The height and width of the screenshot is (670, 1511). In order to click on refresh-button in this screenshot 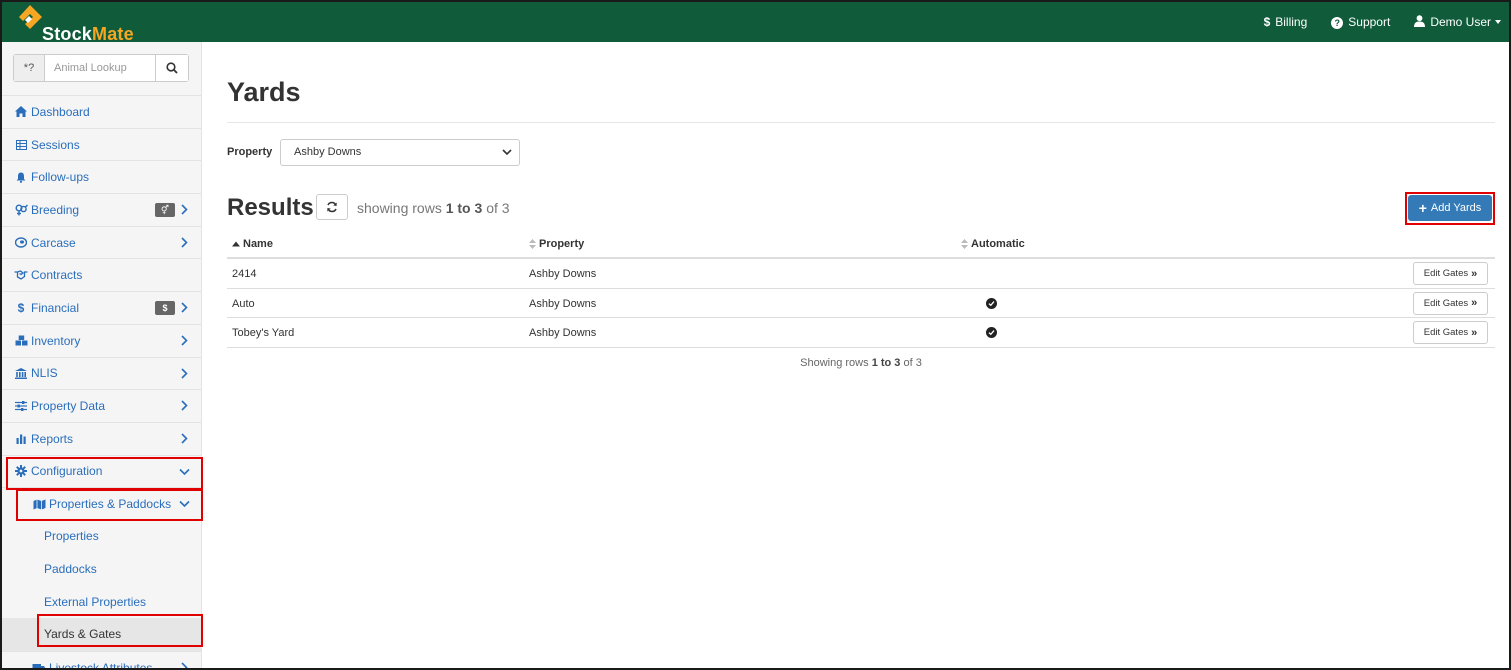, I will do `click(332, 207)`.